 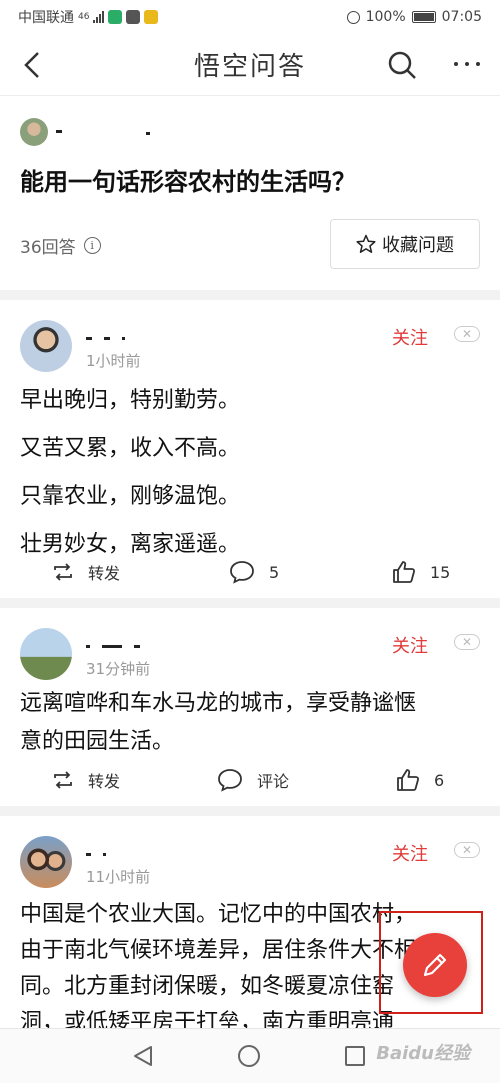 I want to click on answer-line: 又苦又累，收入不高。, so click(x=130, y=448).